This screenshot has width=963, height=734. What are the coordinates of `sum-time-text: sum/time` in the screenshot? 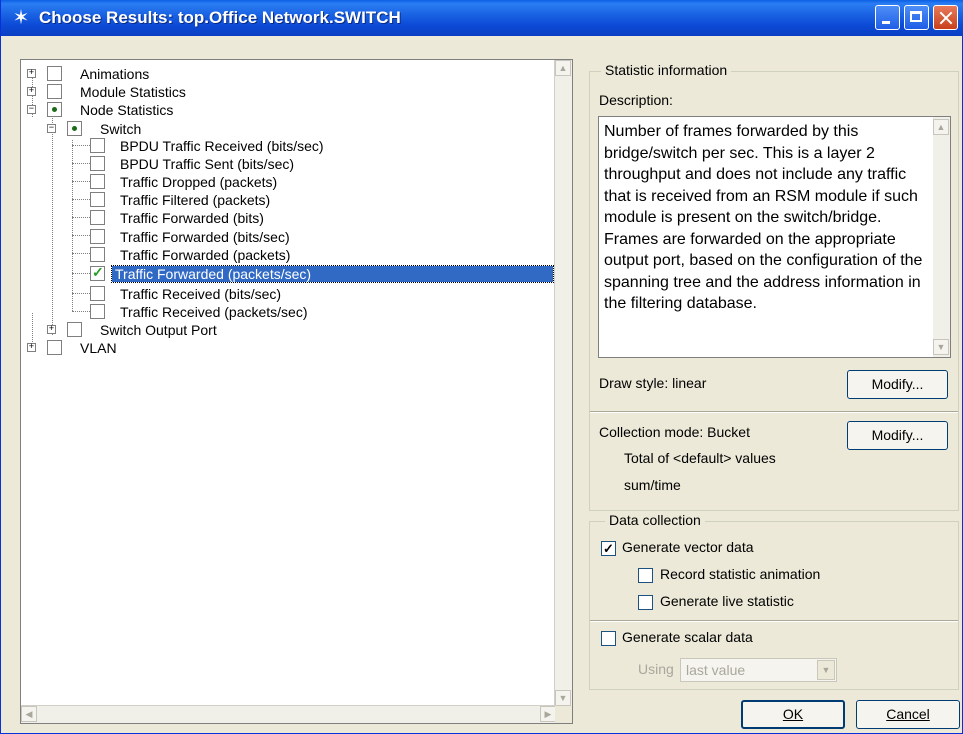 It's located at (652, 485).